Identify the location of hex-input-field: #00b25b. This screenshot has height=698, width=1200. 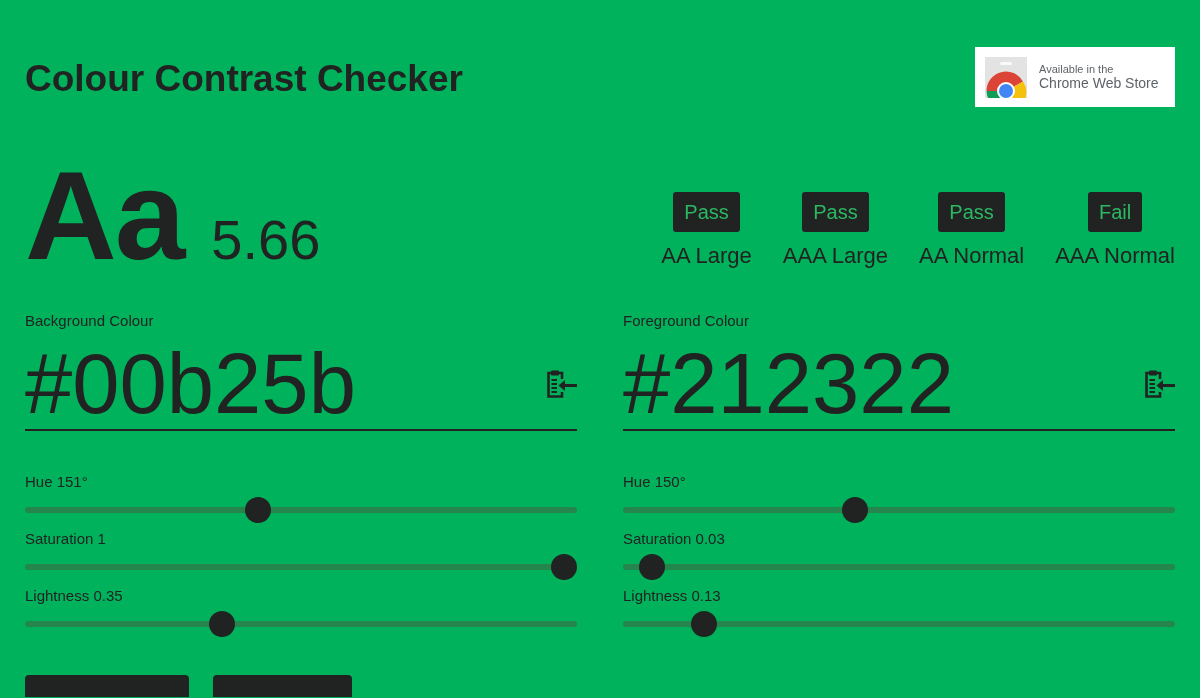
(286, 384).